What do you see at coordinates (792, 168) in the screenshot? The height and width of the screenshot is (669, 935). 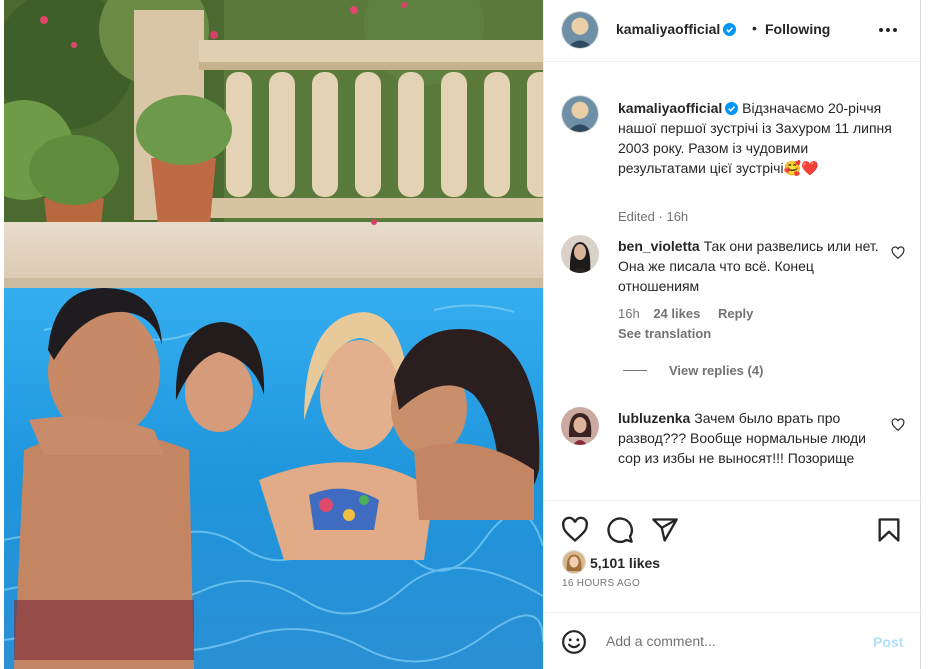 I see `smiling-hearts-emoji: 🥰` at bounding box center [792, 168].